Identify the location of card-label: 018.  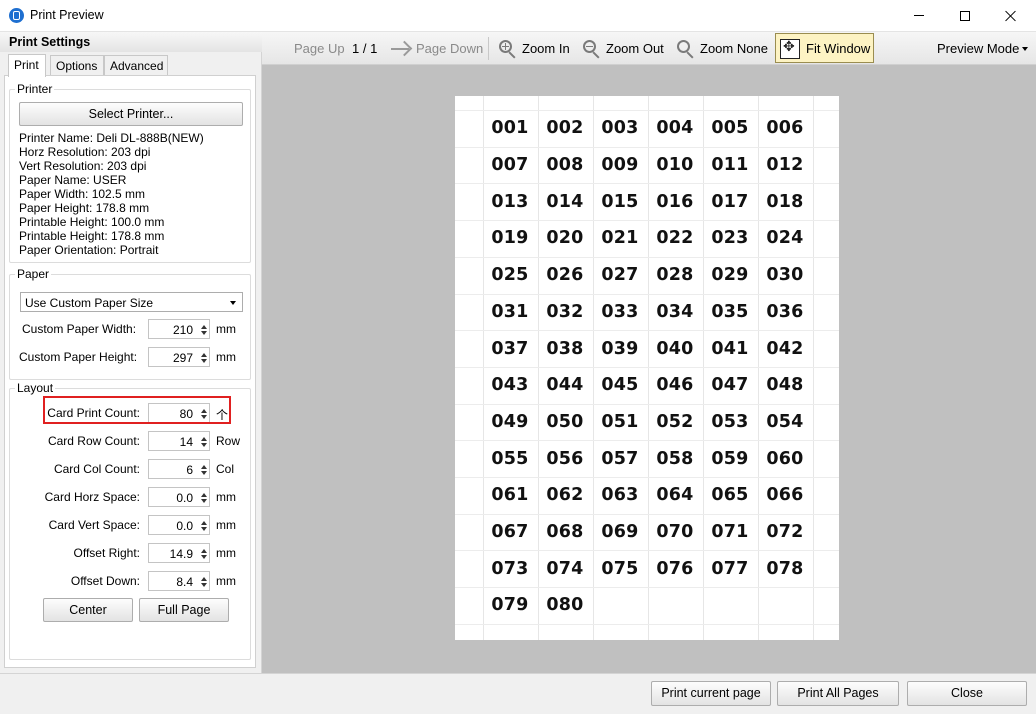
(785, 201).